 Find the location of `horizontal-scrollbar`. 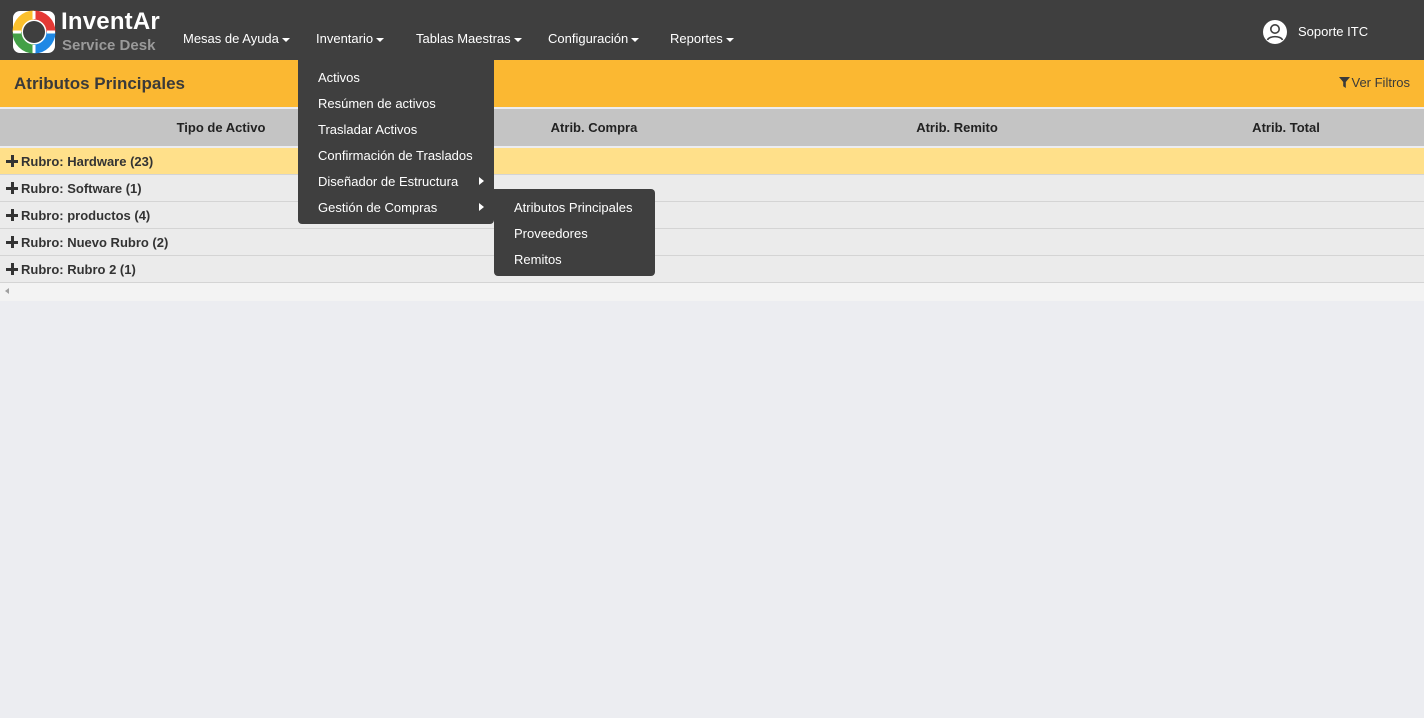

horizontal-scrollbar is located at coordinates (712, 292).